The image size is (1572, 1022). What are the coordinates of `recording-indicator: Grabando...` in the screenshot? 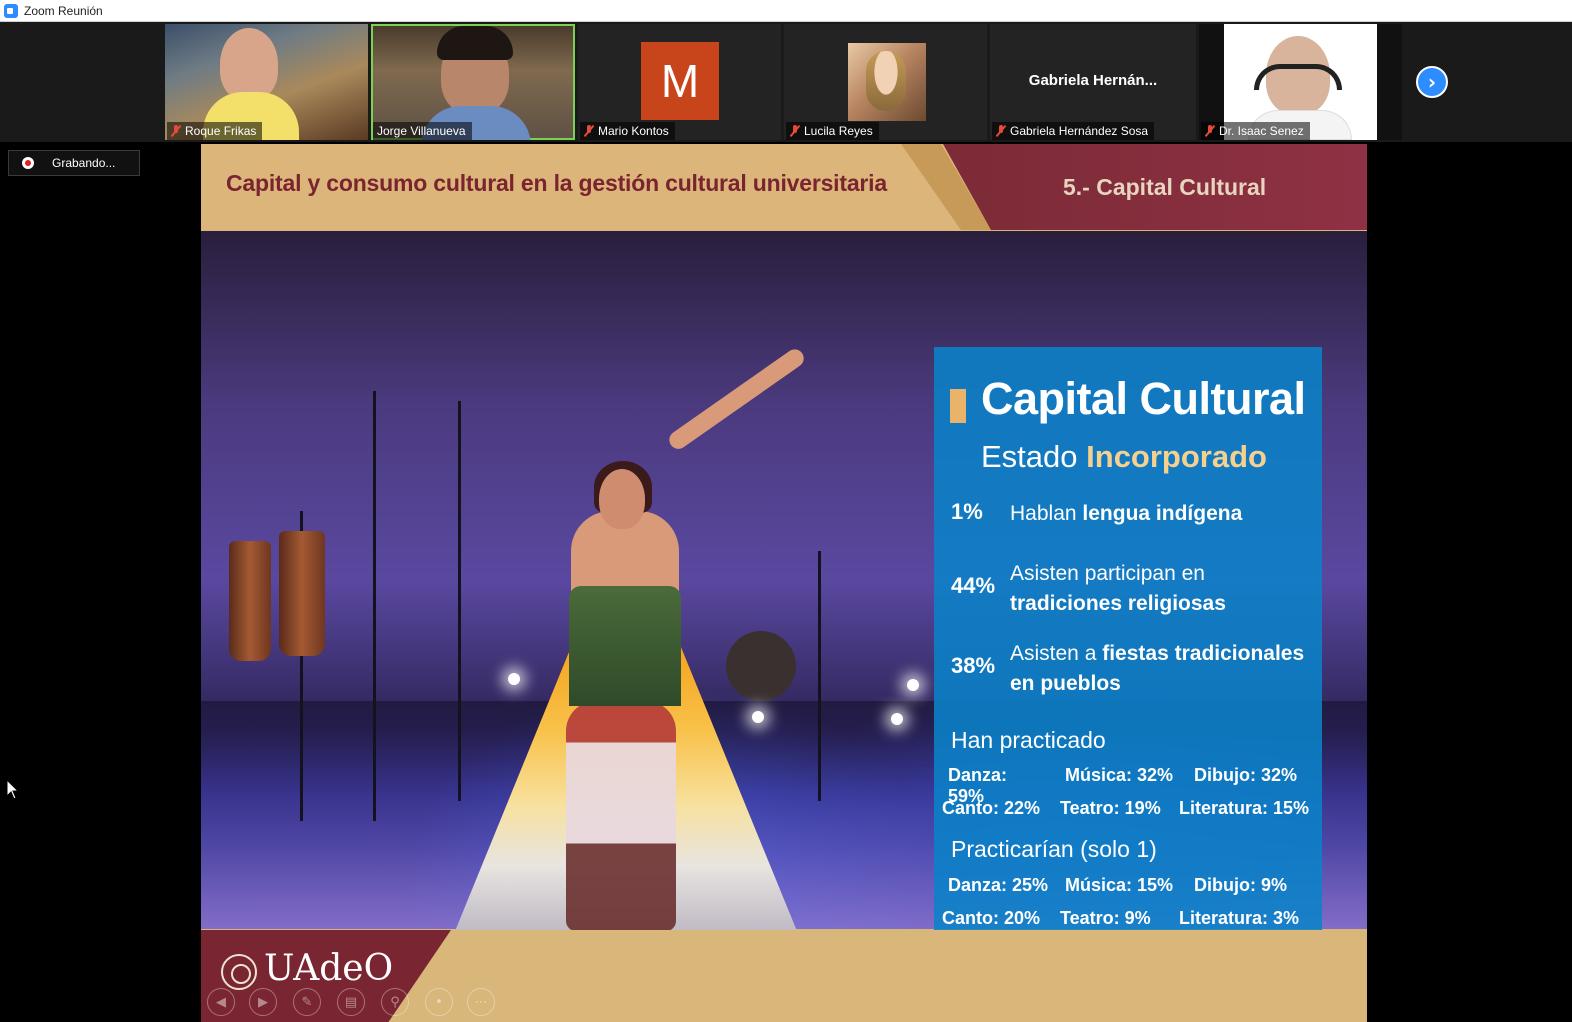 It's located at (74, 163).